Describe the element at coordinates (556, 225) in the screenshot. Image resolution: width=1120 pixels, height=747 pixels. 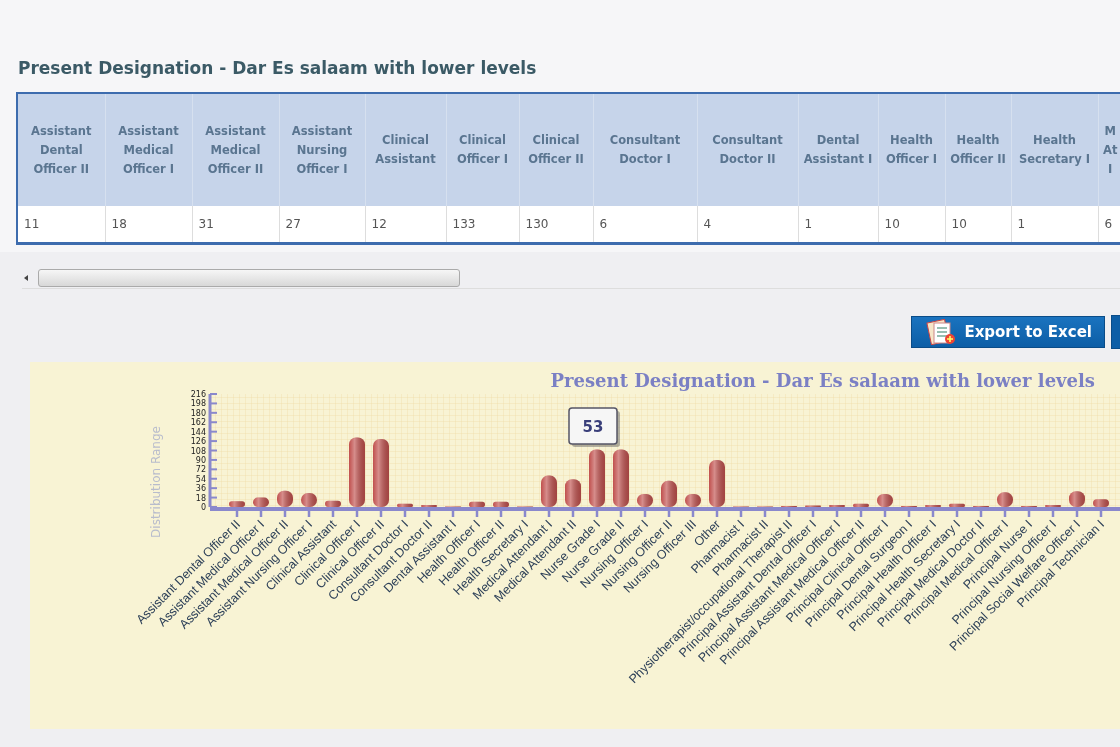
I see `table-cell: 130` at that location.